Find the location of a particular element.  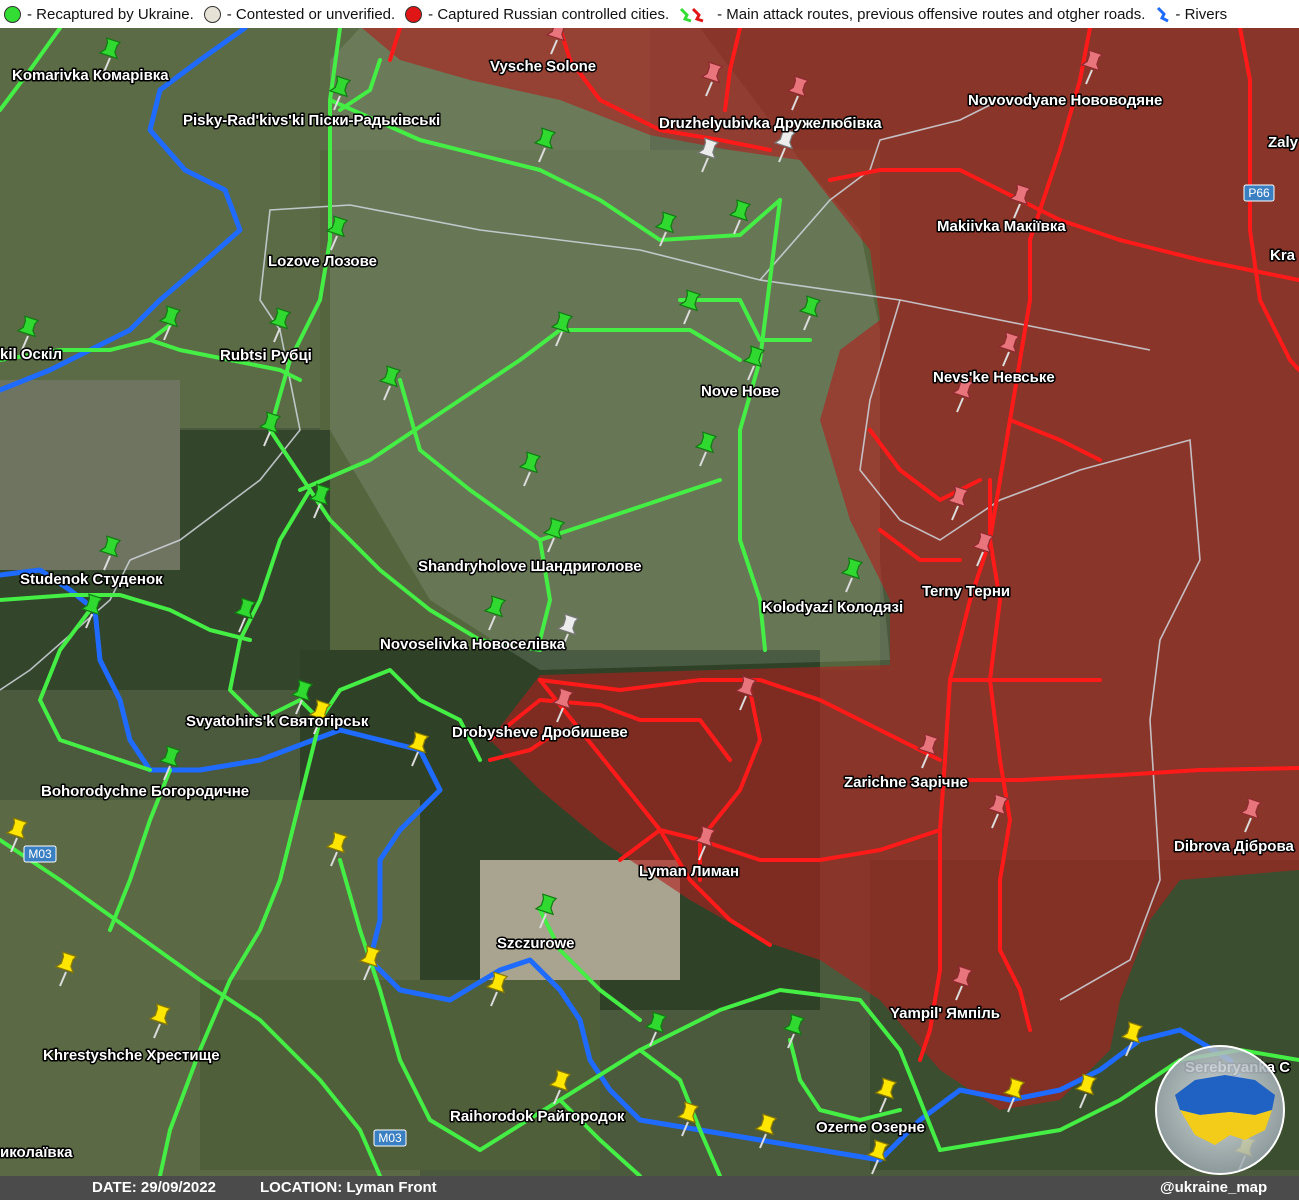

legend-russia-swatch is located at coordinates (414, 14).